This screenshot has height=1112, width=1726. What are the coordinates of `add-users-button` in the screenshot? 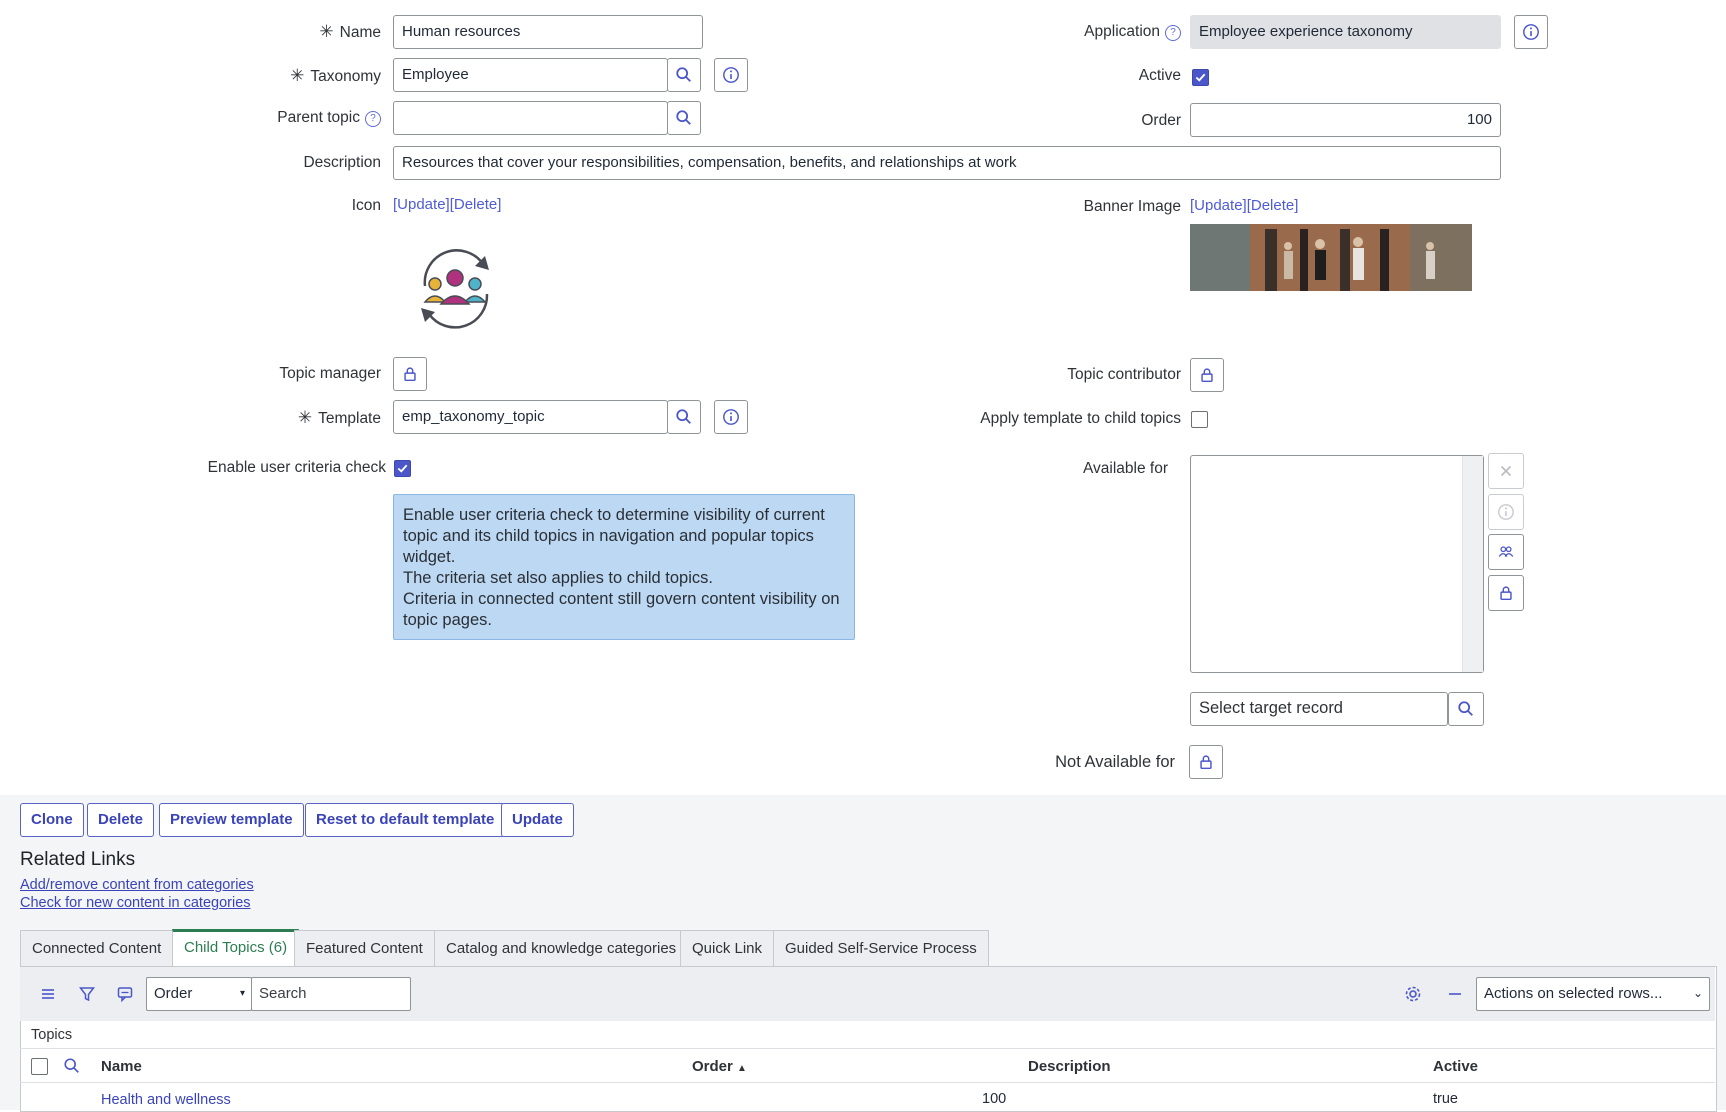 It's located at (1506, 552).